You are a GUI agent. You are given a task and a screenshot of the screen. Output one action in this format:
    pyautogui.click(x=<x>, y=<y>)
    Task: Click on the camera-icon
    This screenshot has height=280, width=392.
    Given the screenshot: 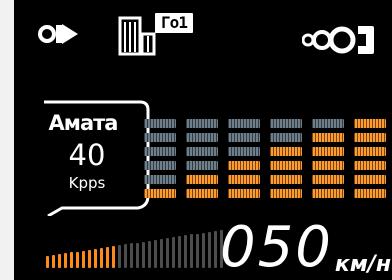 What is the action you would take?
    pyautogui.click(x=58, y=34)
    